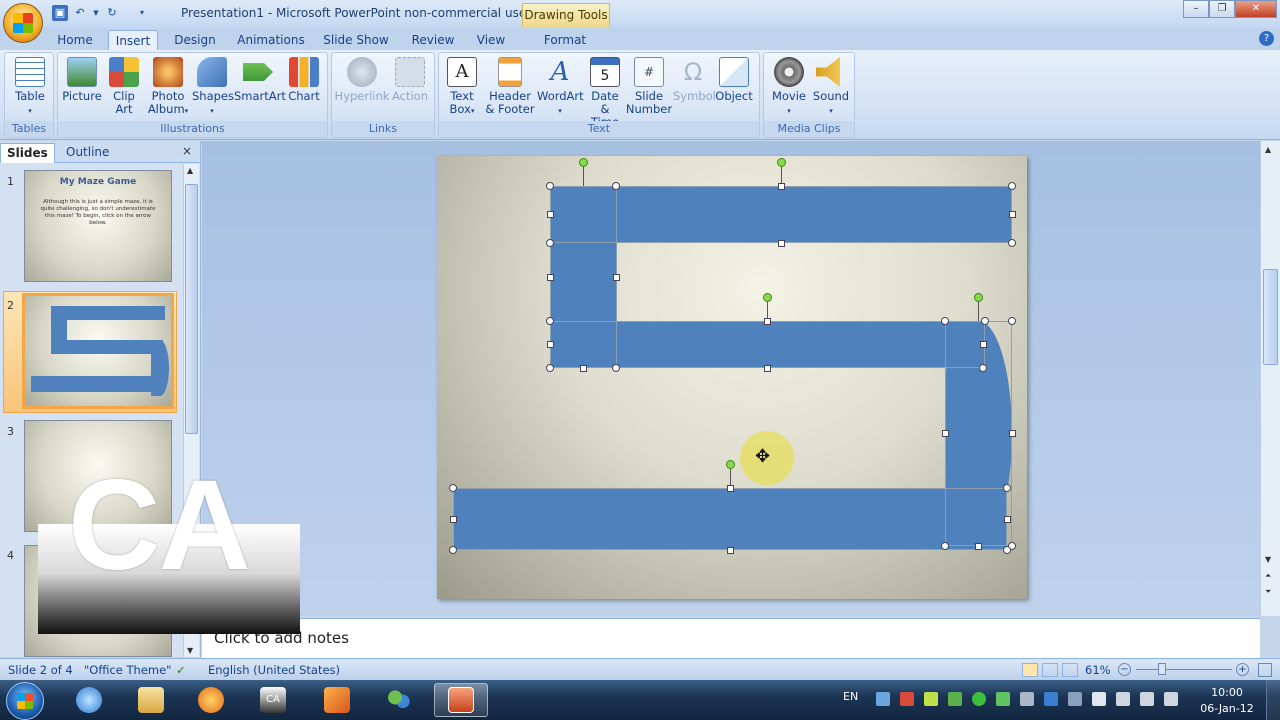 This screenshot has width=1280, height=720. I want to click on tab-format: Format, so click(565, 40).